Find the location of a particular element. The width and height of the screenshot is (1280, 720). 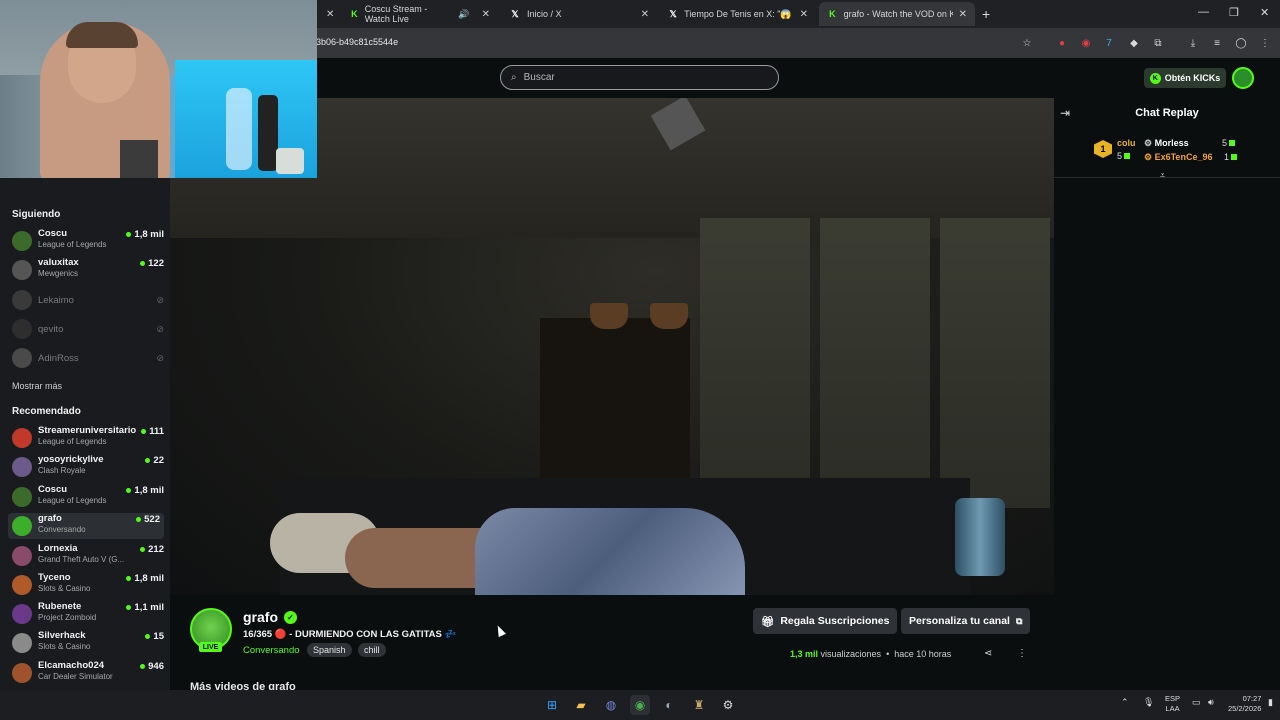

sidebar-item-valuxitax: valuxitax Mewgenics 122 is located at coordinates (86, 270).